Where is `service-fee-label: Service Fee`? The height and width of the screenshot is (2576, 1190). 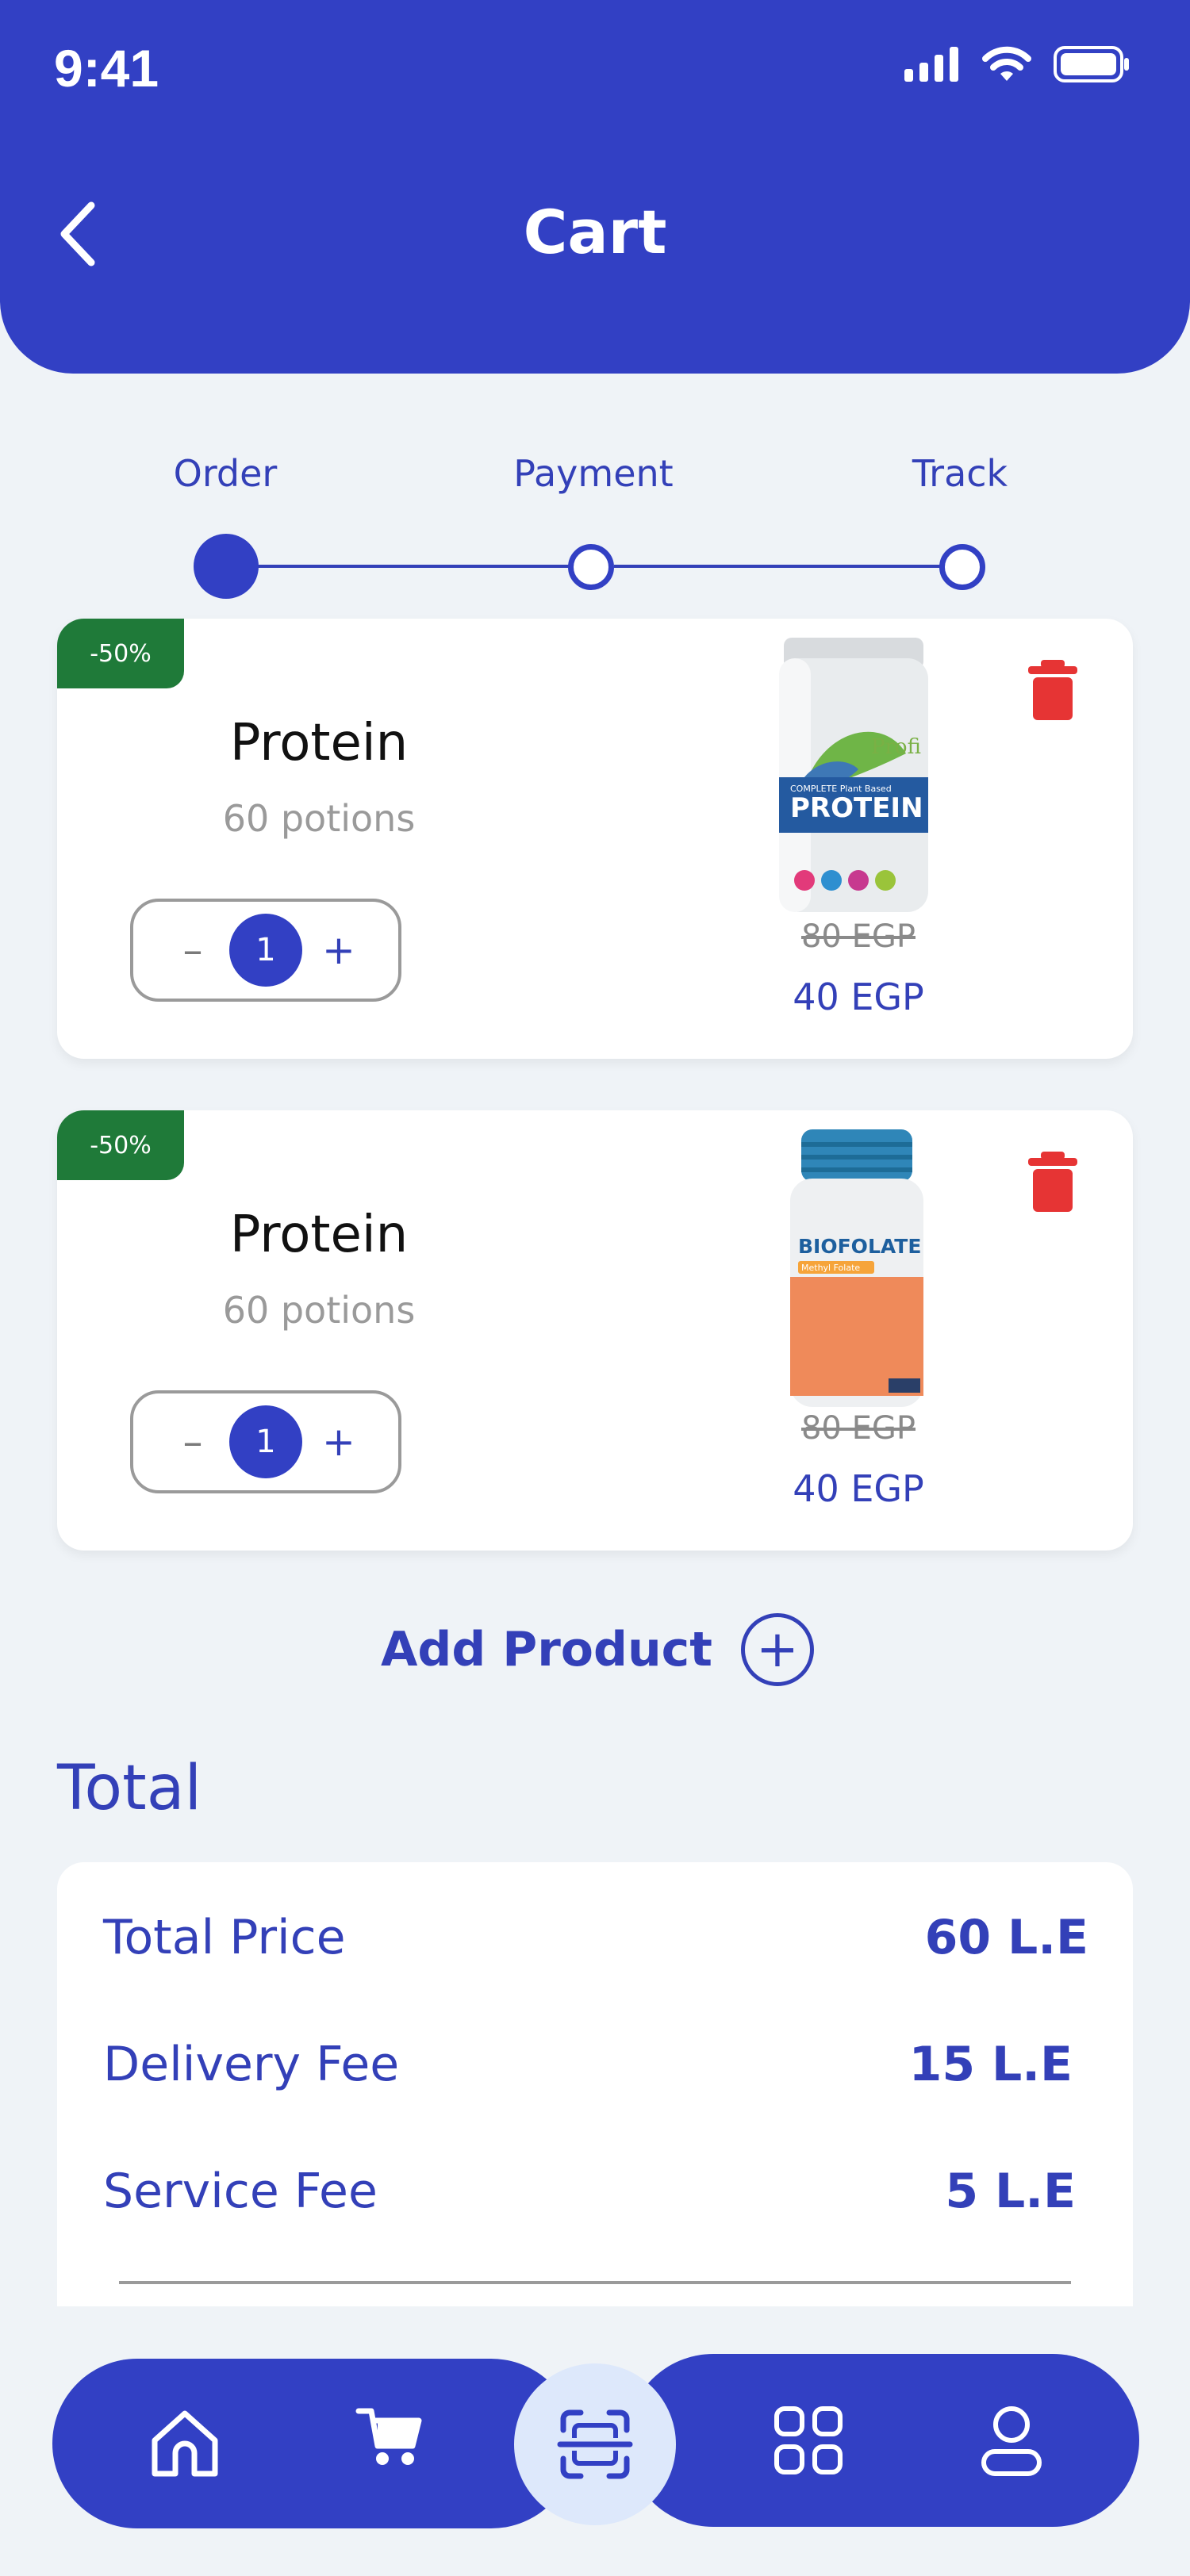
service-fee-label: Service Fee is located at coordinates (240, 2191).